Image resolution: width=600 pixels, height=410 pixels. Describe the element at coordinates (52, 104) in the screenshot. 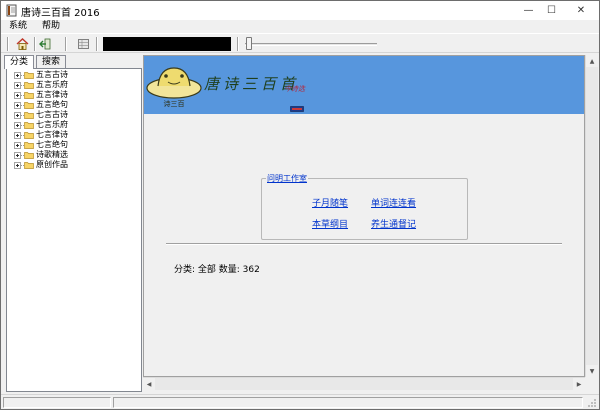

I see `tree-item-label: 五言绝句` at that location.